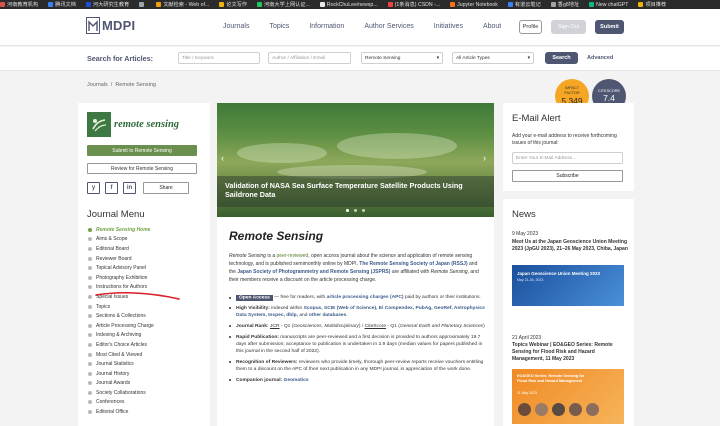 This screenshot has width=720, height=426. I want to click on jcr-link: JCR, so click(275, 326).